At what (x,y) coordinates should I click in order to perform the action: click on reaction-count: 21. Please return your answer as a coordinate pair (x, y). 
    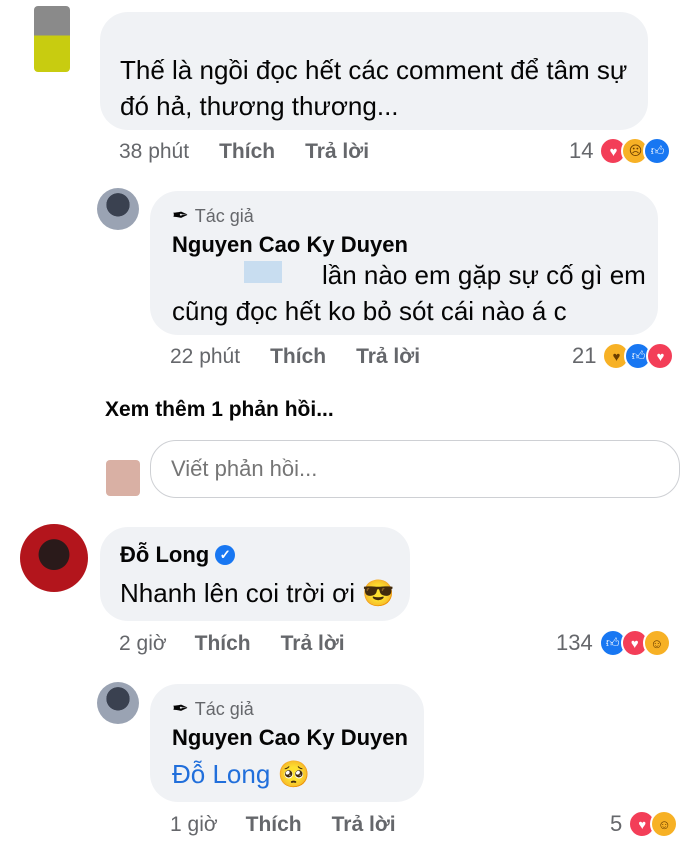
    Looking at the image, I should click on (584, 355).